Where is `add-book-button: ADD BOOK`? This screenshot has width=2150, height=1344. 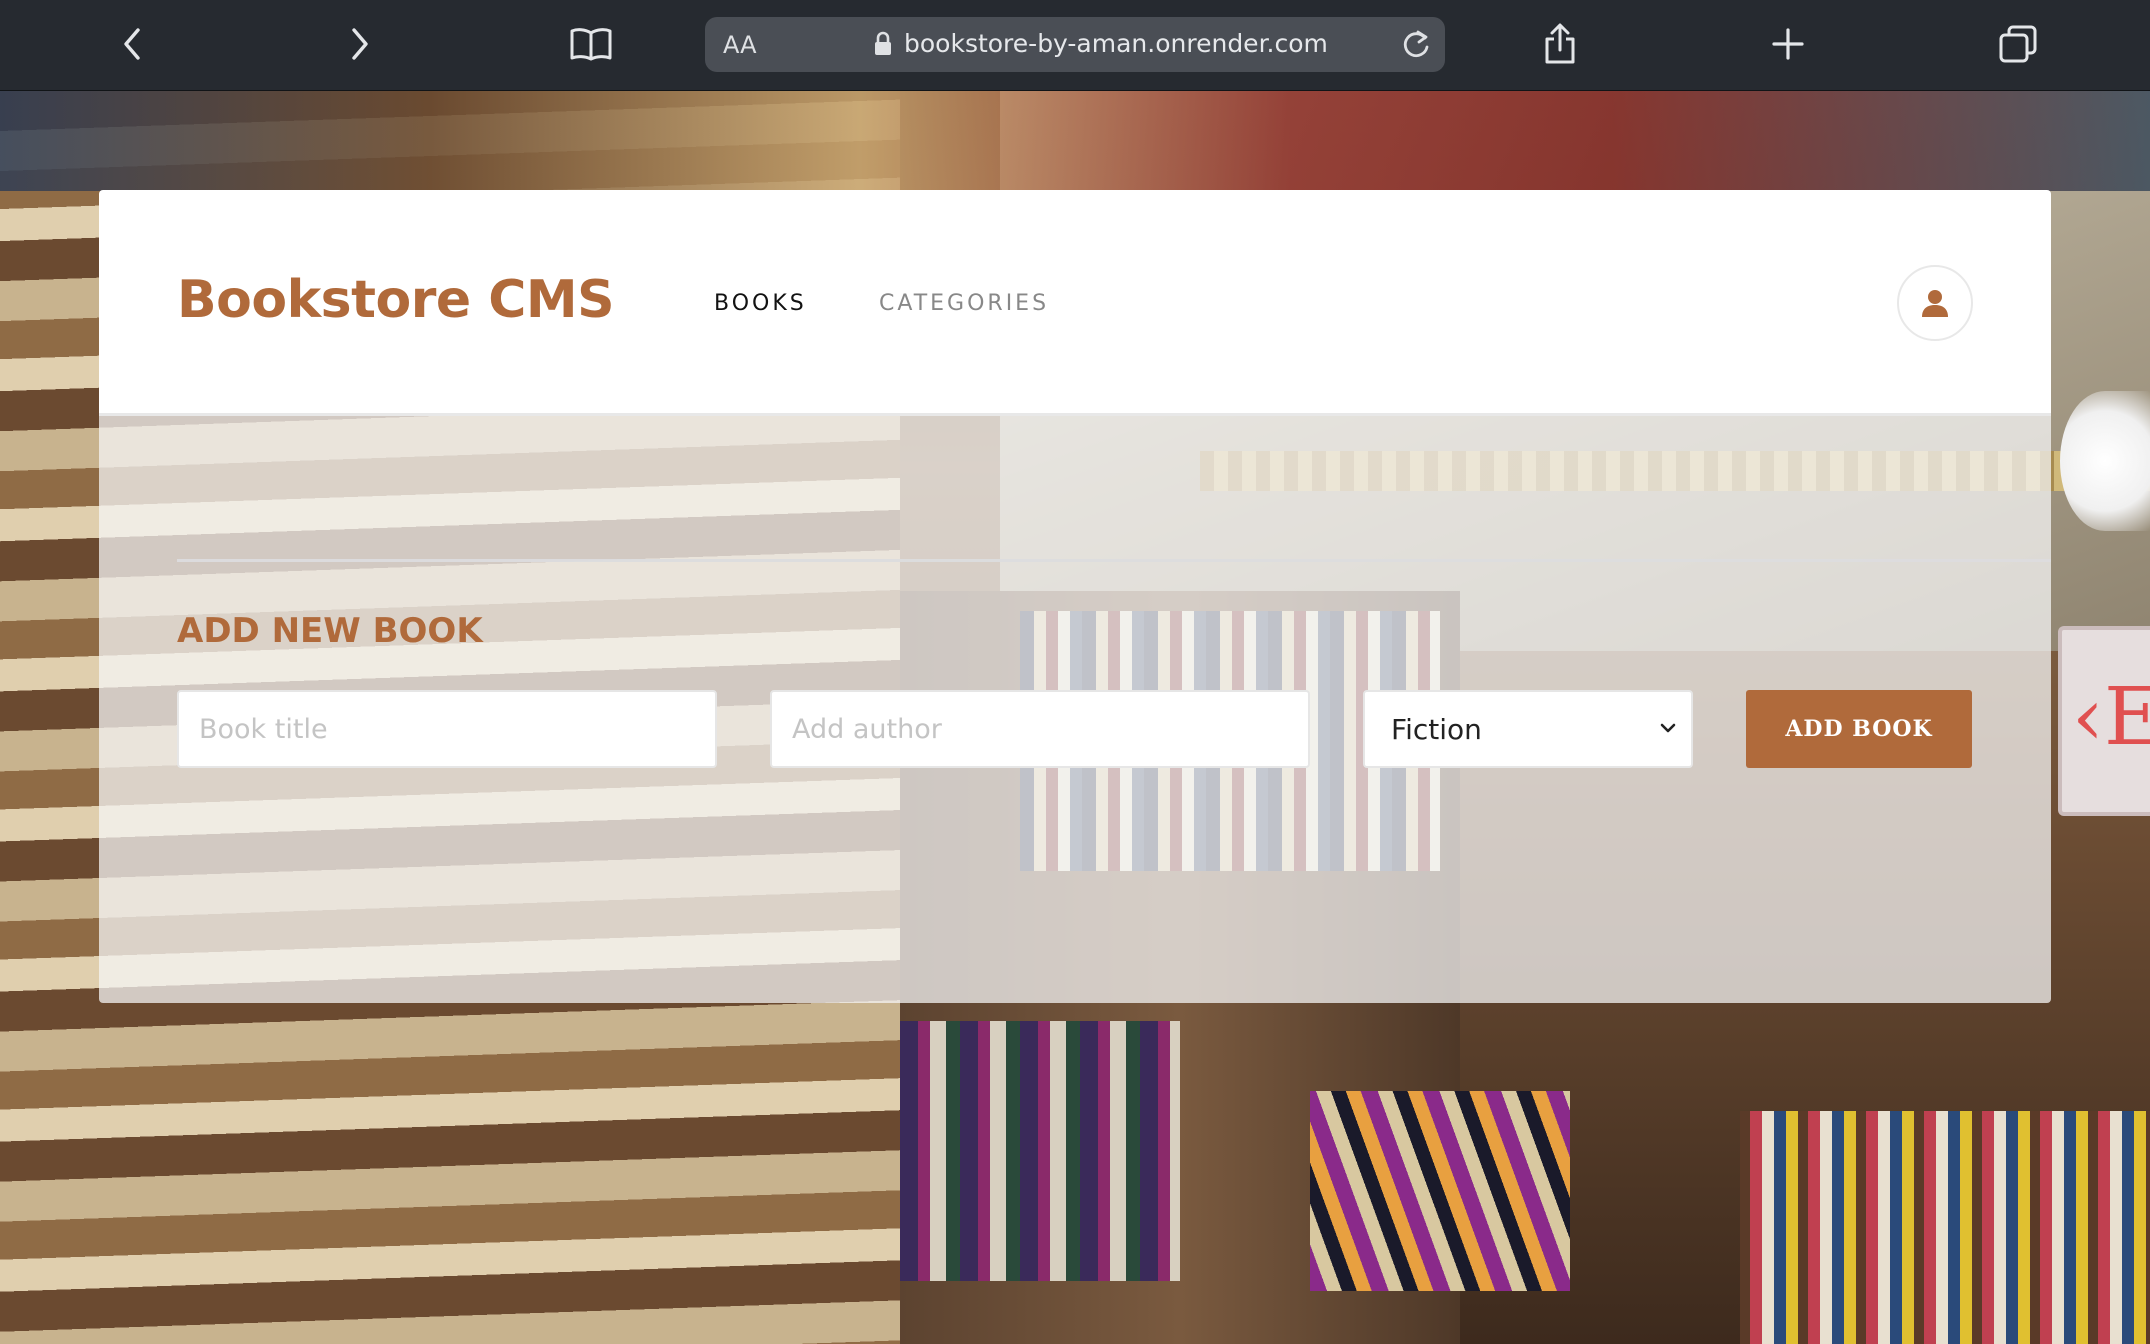 add-book-button: ADD BOOK is located at coordinates (1859, 729).